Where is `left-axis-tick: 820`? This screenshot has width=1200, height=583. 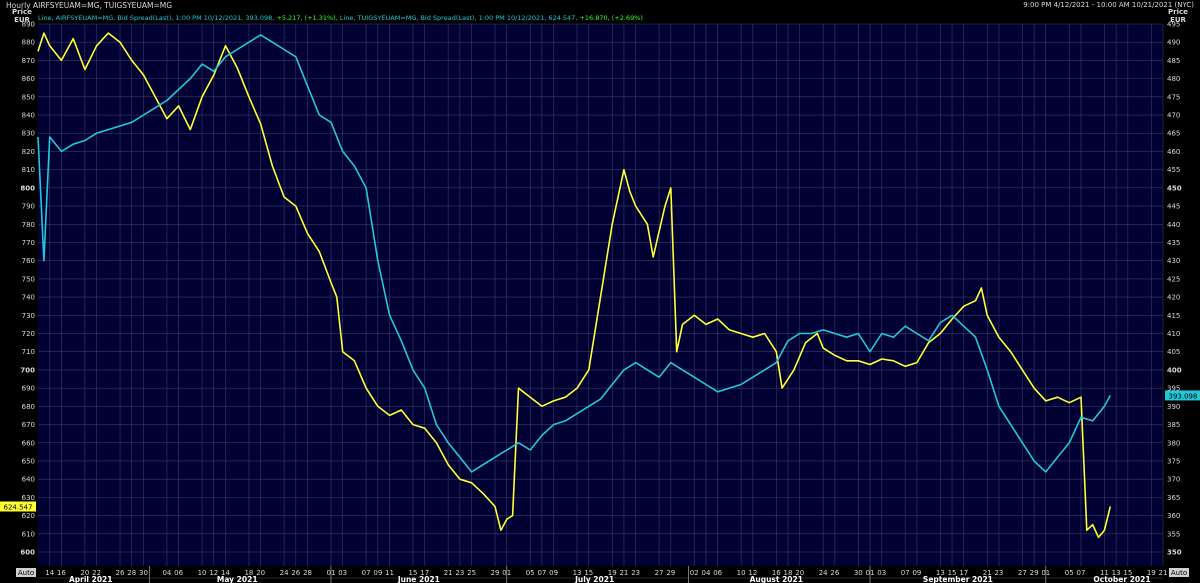
left-axis-tick: 820 is located at coordinates (28, 152).